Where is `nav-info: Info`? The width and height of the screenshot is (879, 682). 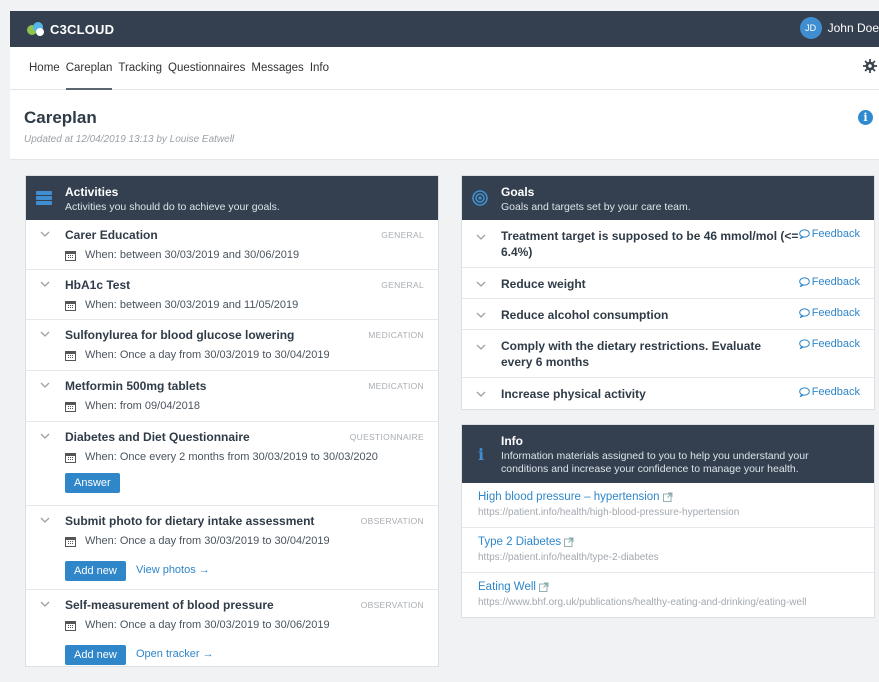
nav-info: Info is located at coordinates (319, 76).